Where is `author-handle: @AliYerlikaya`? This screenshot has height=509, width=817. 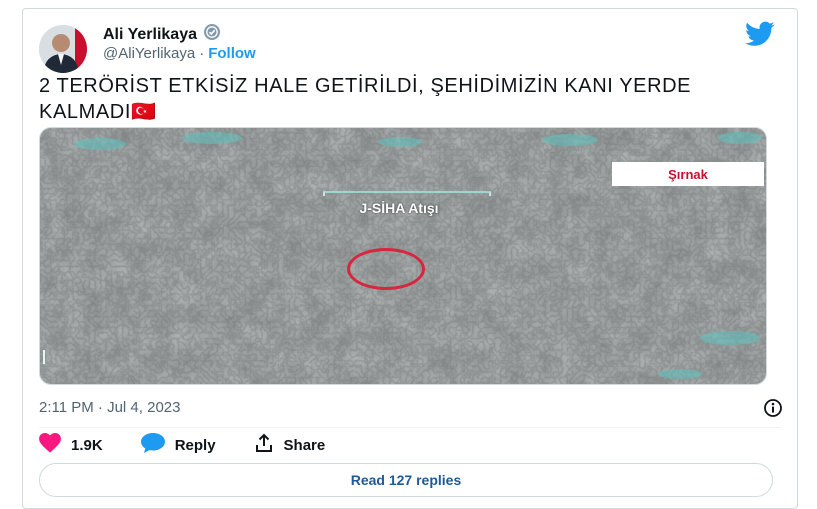
author-handle: @AliYerlikaya is located at coordinates (149, 53).